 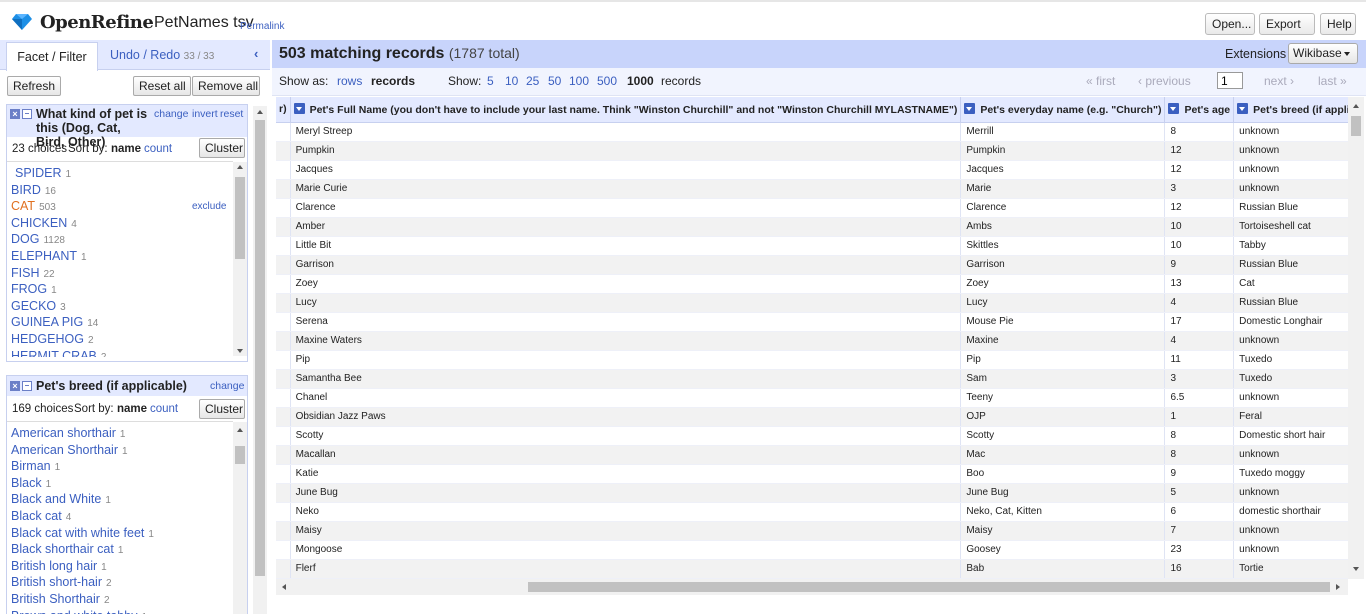 I want to click on facet-choice: British Shorthair 2, so click(x=60, y=599).